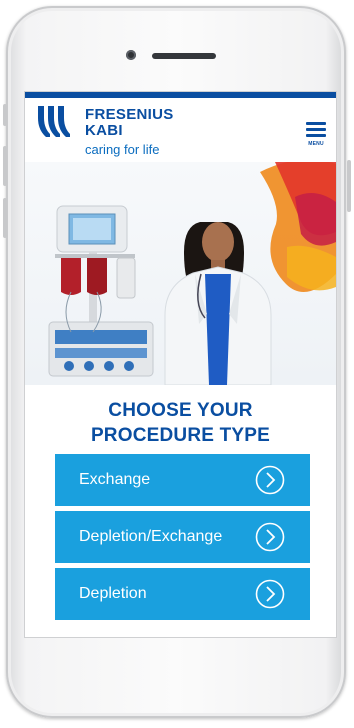 This screenshot has height=728, width=354. Describe the element at coordinates (180, 435) in the screenshot. I see `heading-line2: PROCEDURE TYPE` at that location.